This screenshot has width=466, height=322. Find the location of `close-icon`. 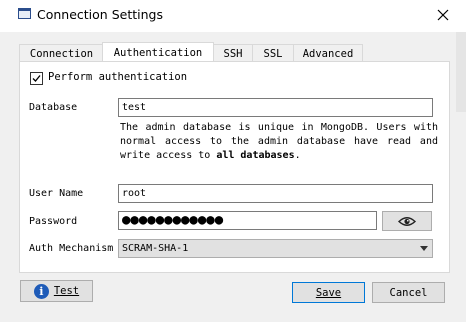

close-icon is located at coordinates (443, 15).